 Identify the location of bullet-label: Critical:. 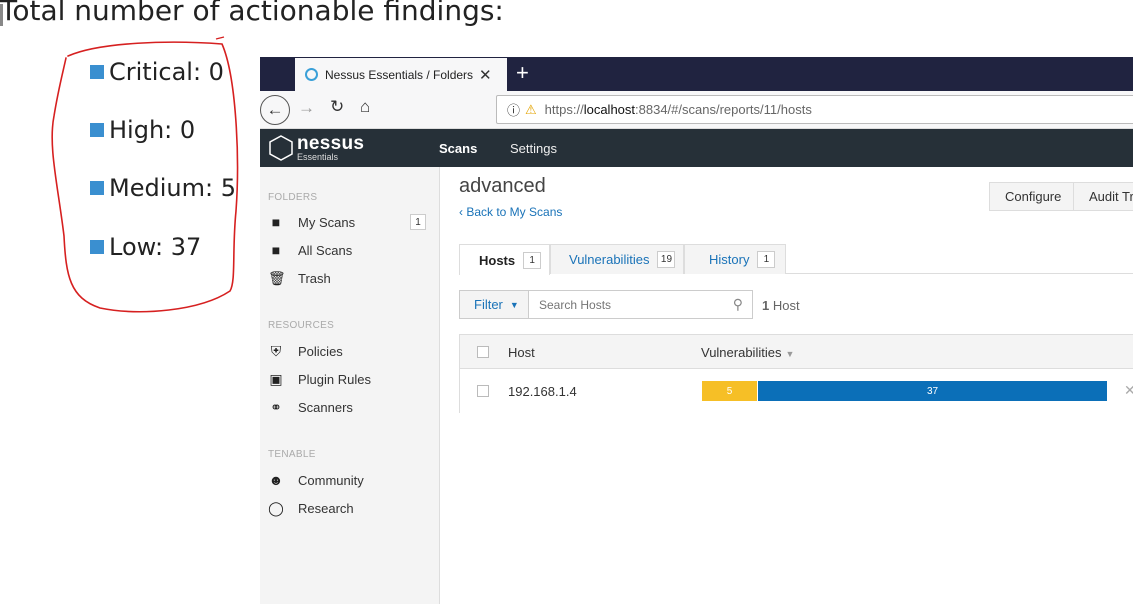
(155, 72).